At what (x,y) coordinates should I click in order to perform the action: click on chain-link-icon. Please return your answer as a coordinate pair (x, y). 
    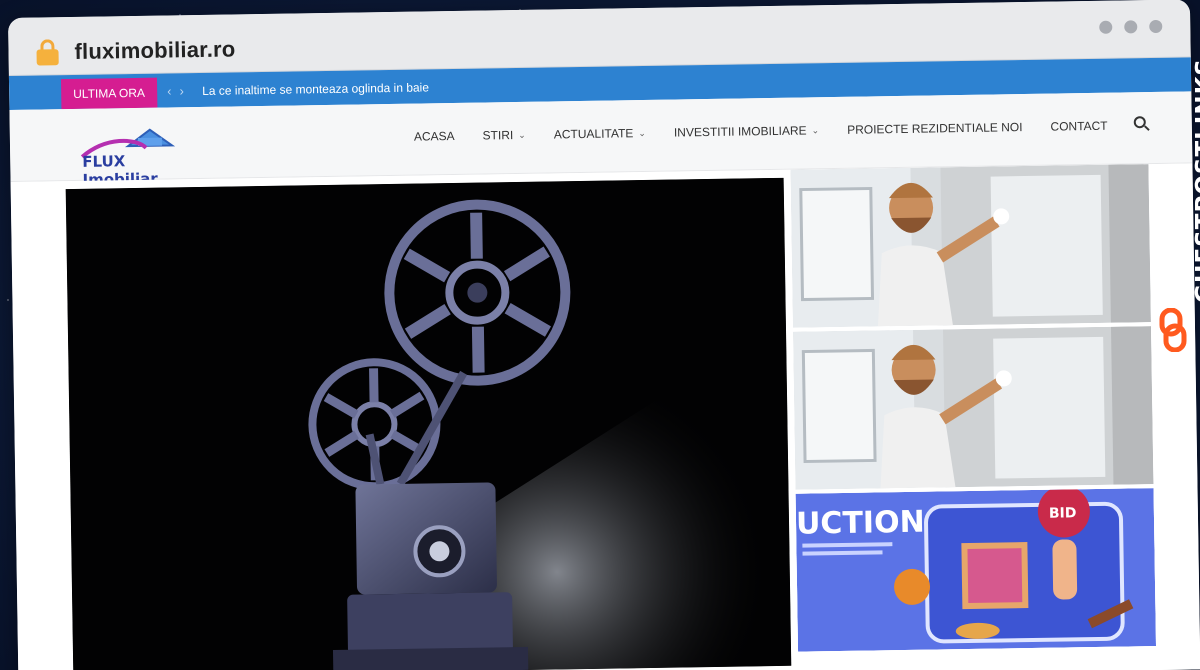
    Looking at the image, I should click on (1173, 330).